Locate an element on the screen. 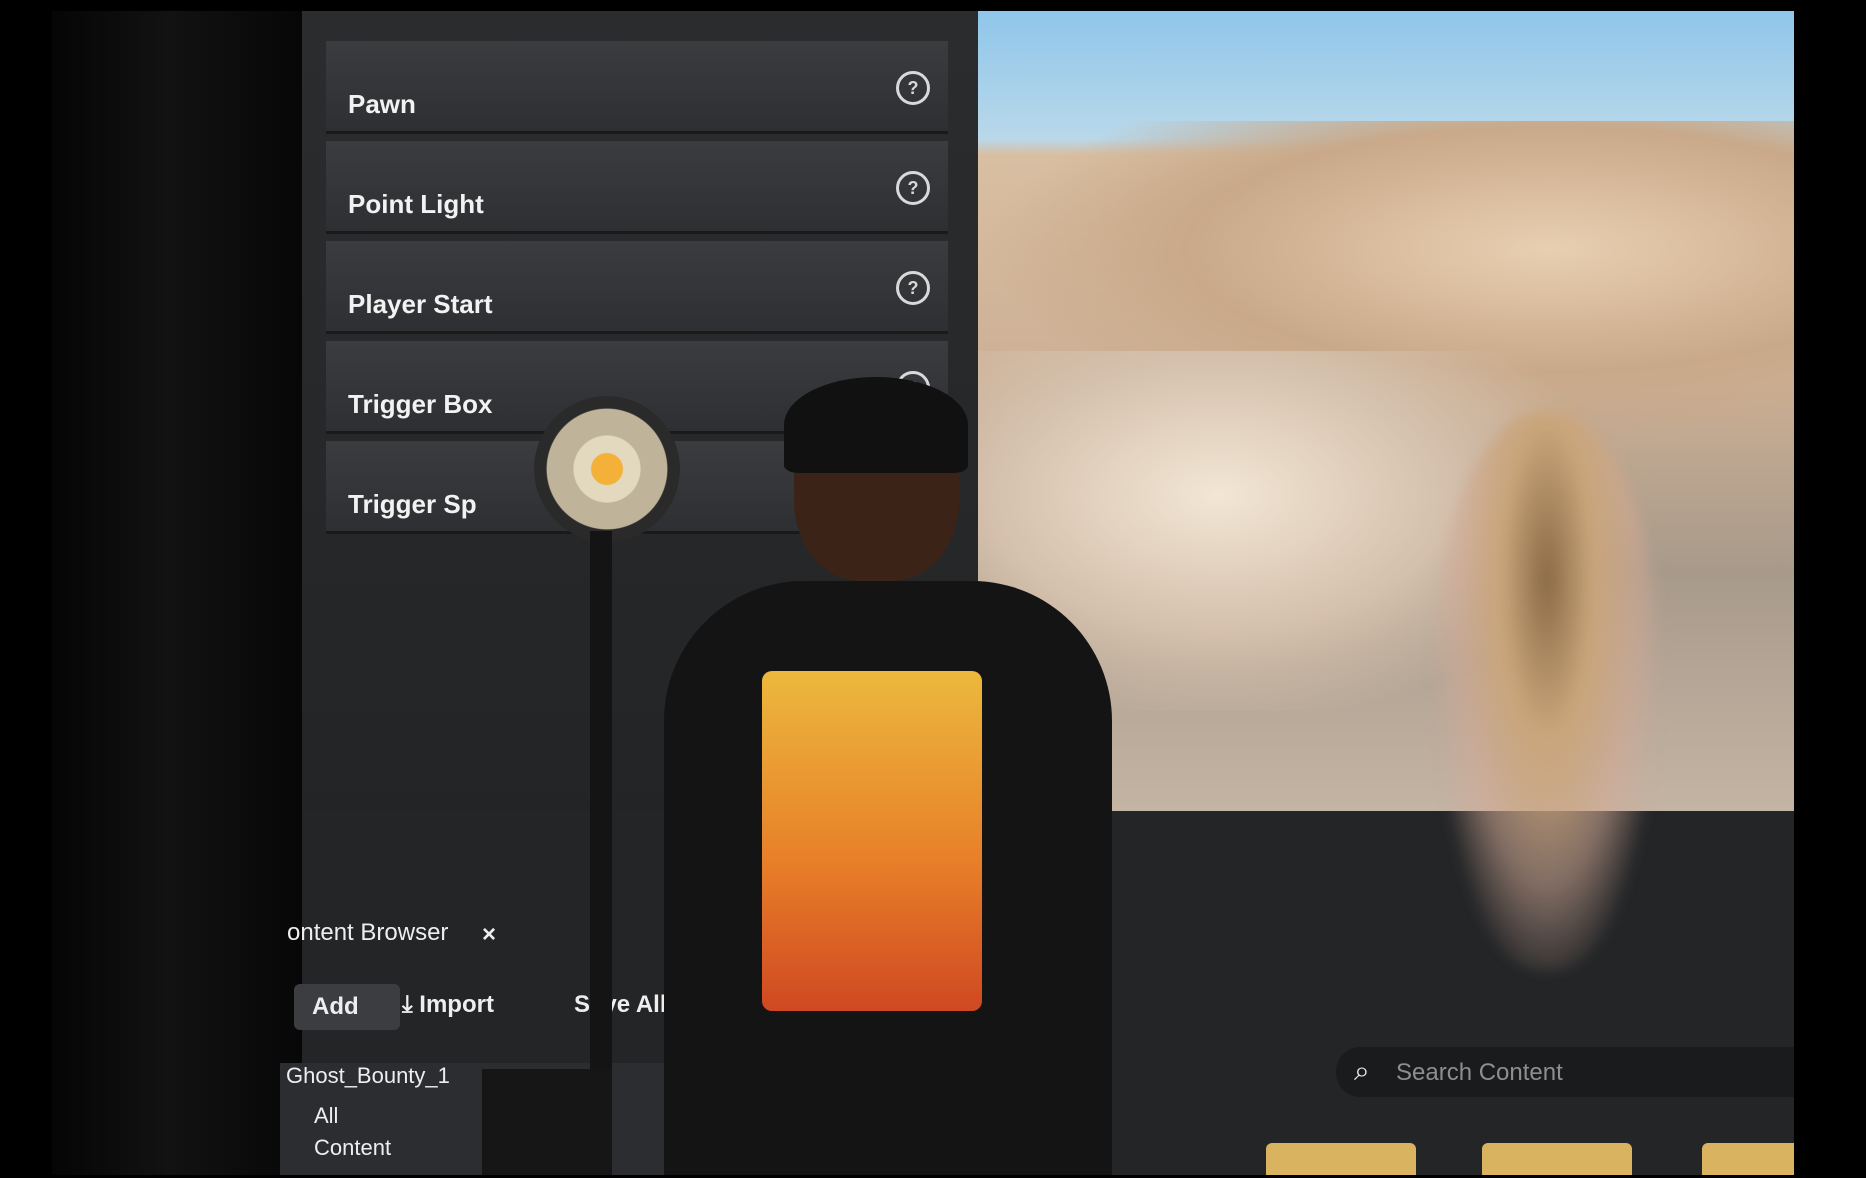  tree-item-all: All is located at coordinates (326, 1116).